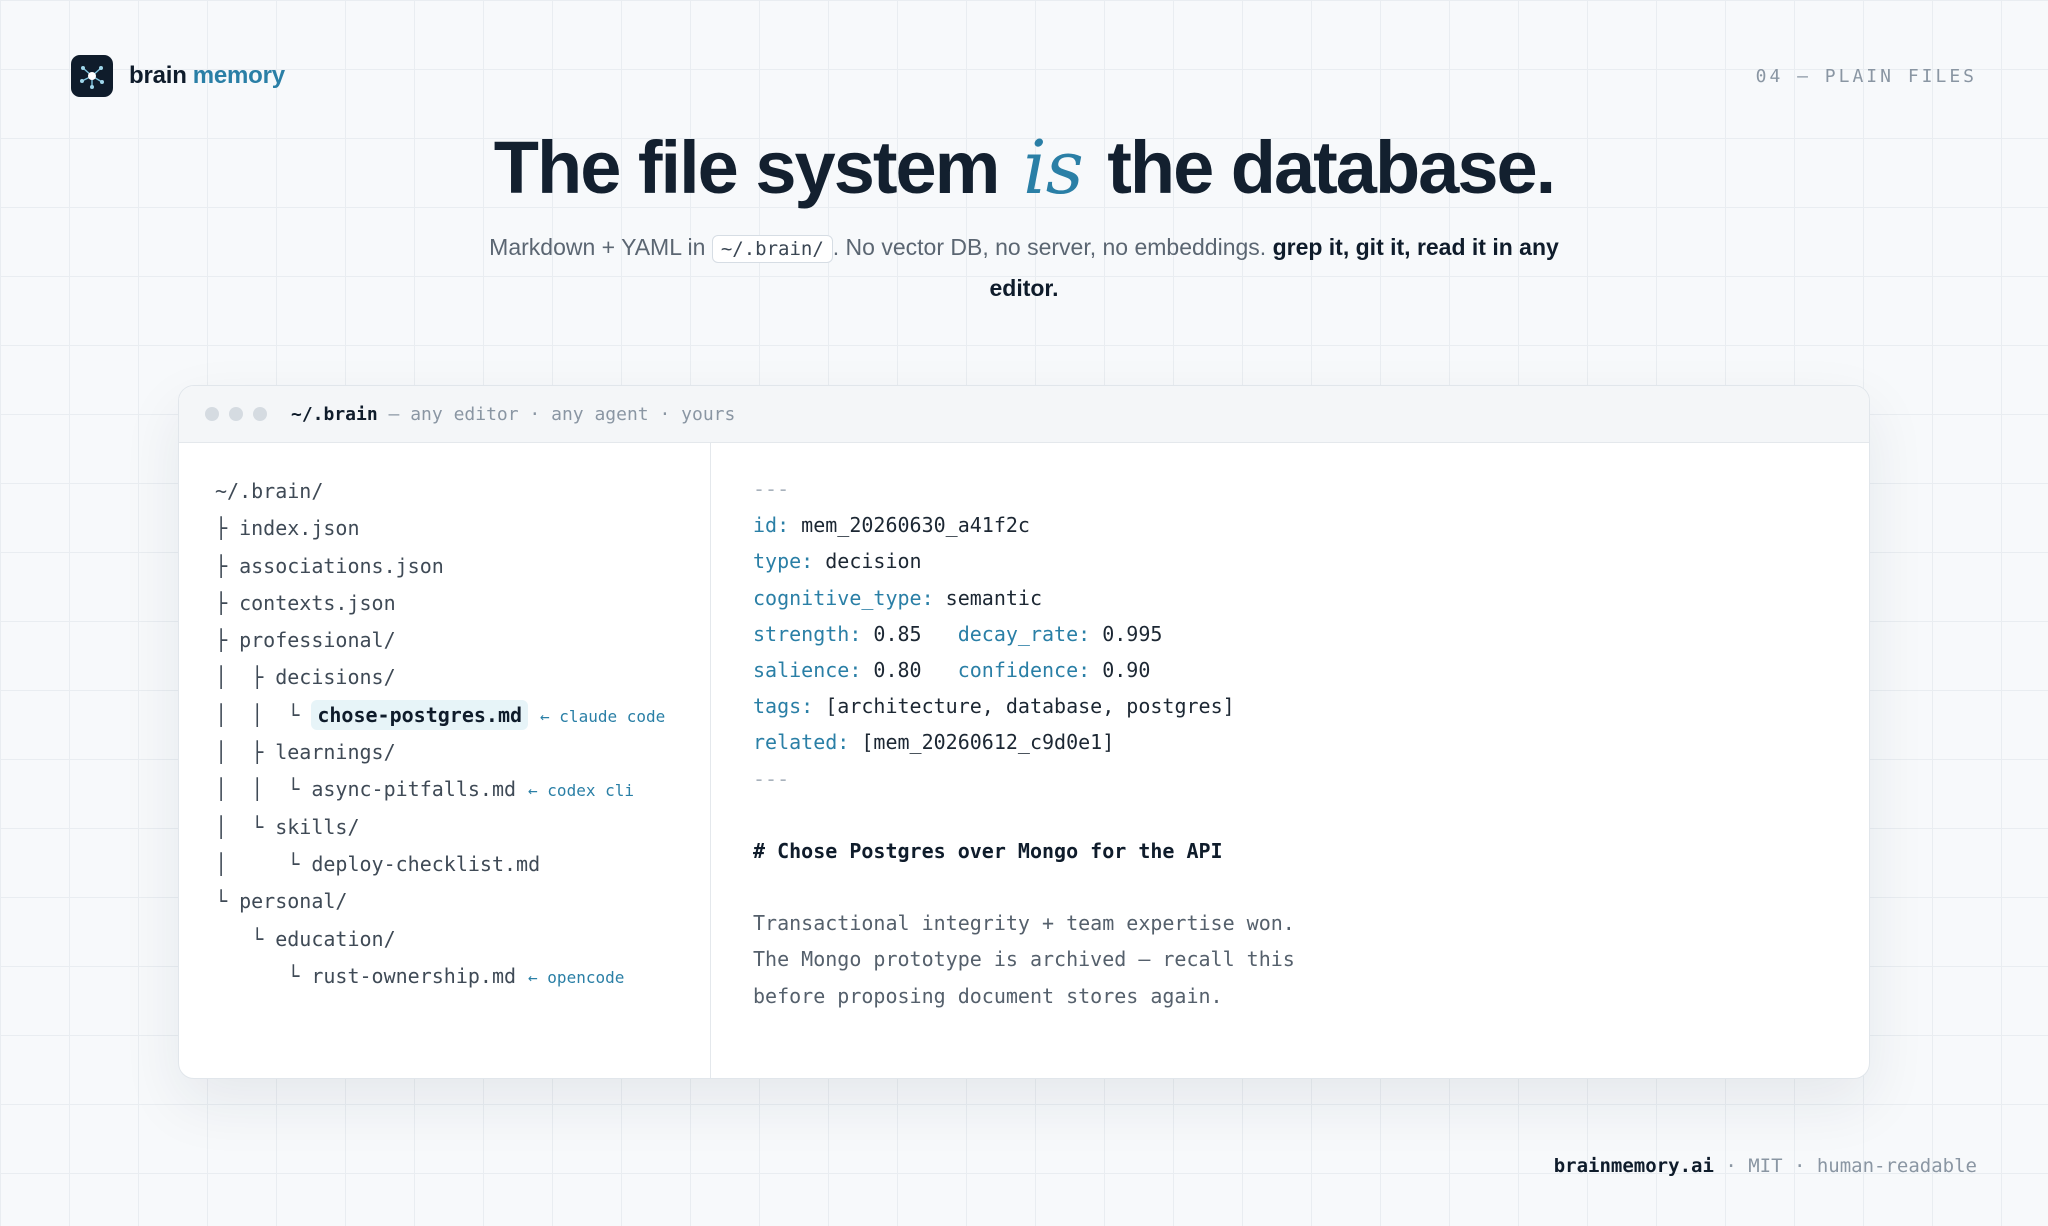 The width and height of the screenshot is (2048, 1226). What do you see at coordinates (747, 167) in the screenshot?
I see `headline-part1: The file system` at bounding box center [747, 167].